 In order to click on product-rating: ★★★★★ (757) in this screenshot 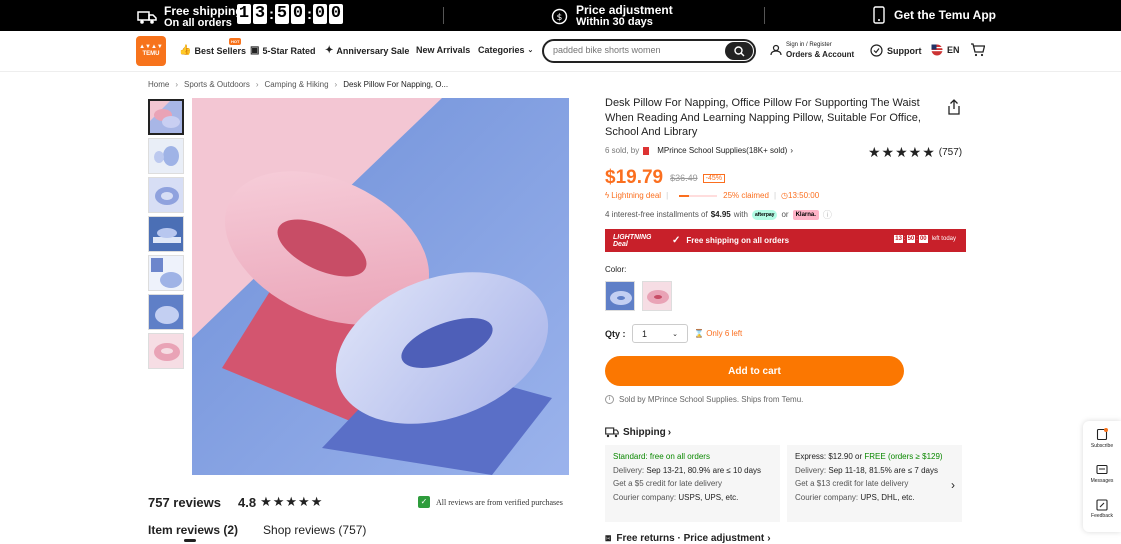, I will do `click(915, 152)`.